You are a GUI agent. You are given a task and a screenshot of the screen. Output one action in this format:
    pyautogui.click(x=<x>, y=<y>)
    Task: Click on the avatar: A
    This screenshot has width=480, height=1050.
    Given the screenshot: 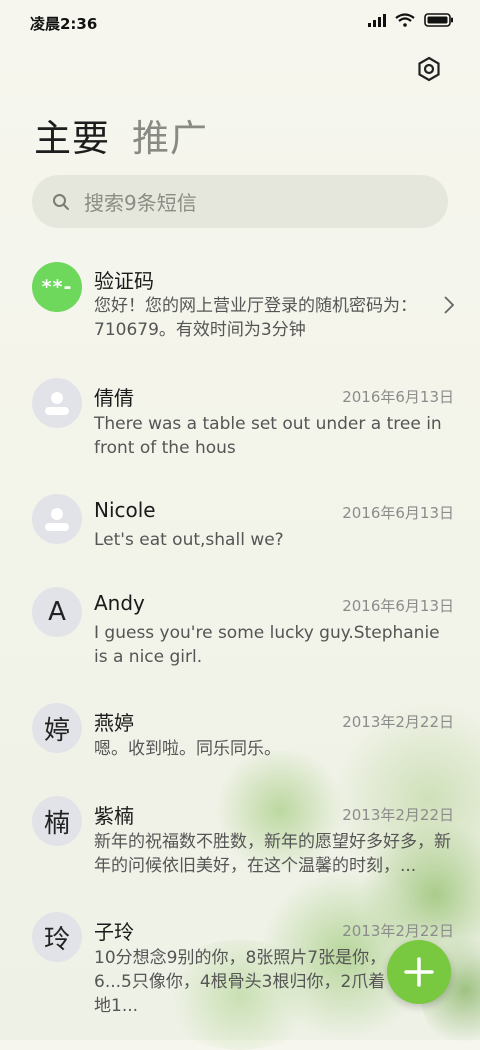 What is the action you would take?
    pyautogui.click(x=57, y=612)
    